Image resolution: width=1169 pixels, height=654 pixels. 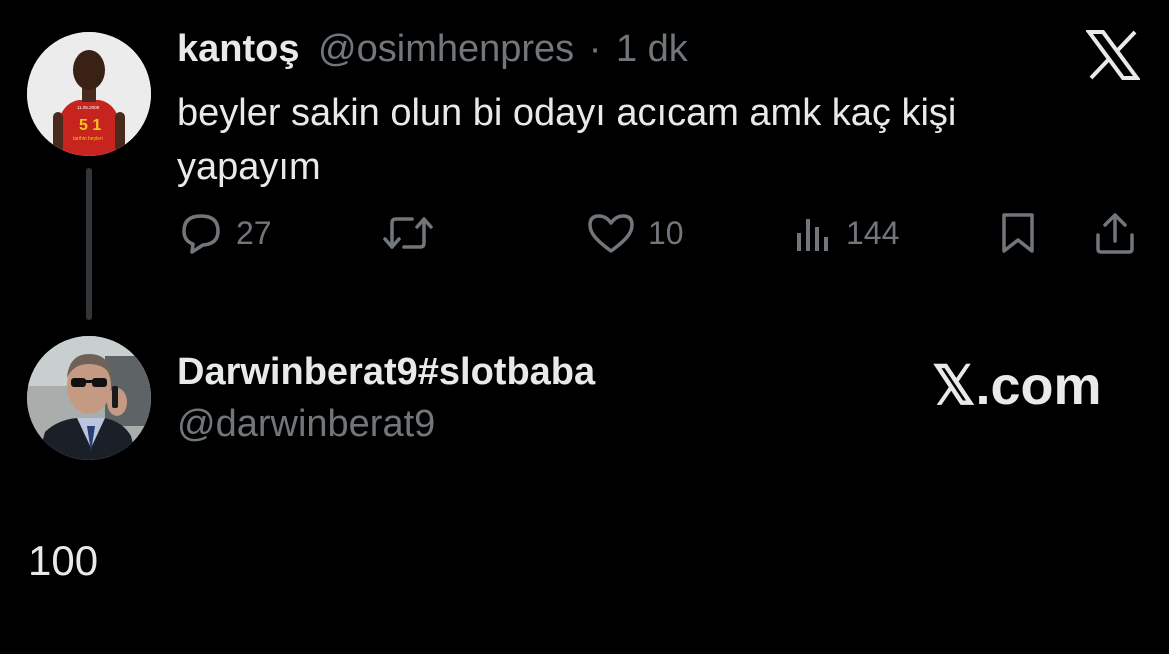 I want to click on author-avatar: 5 1 11.05.2008 tarihin beyleri, so click(x=89, y=94).